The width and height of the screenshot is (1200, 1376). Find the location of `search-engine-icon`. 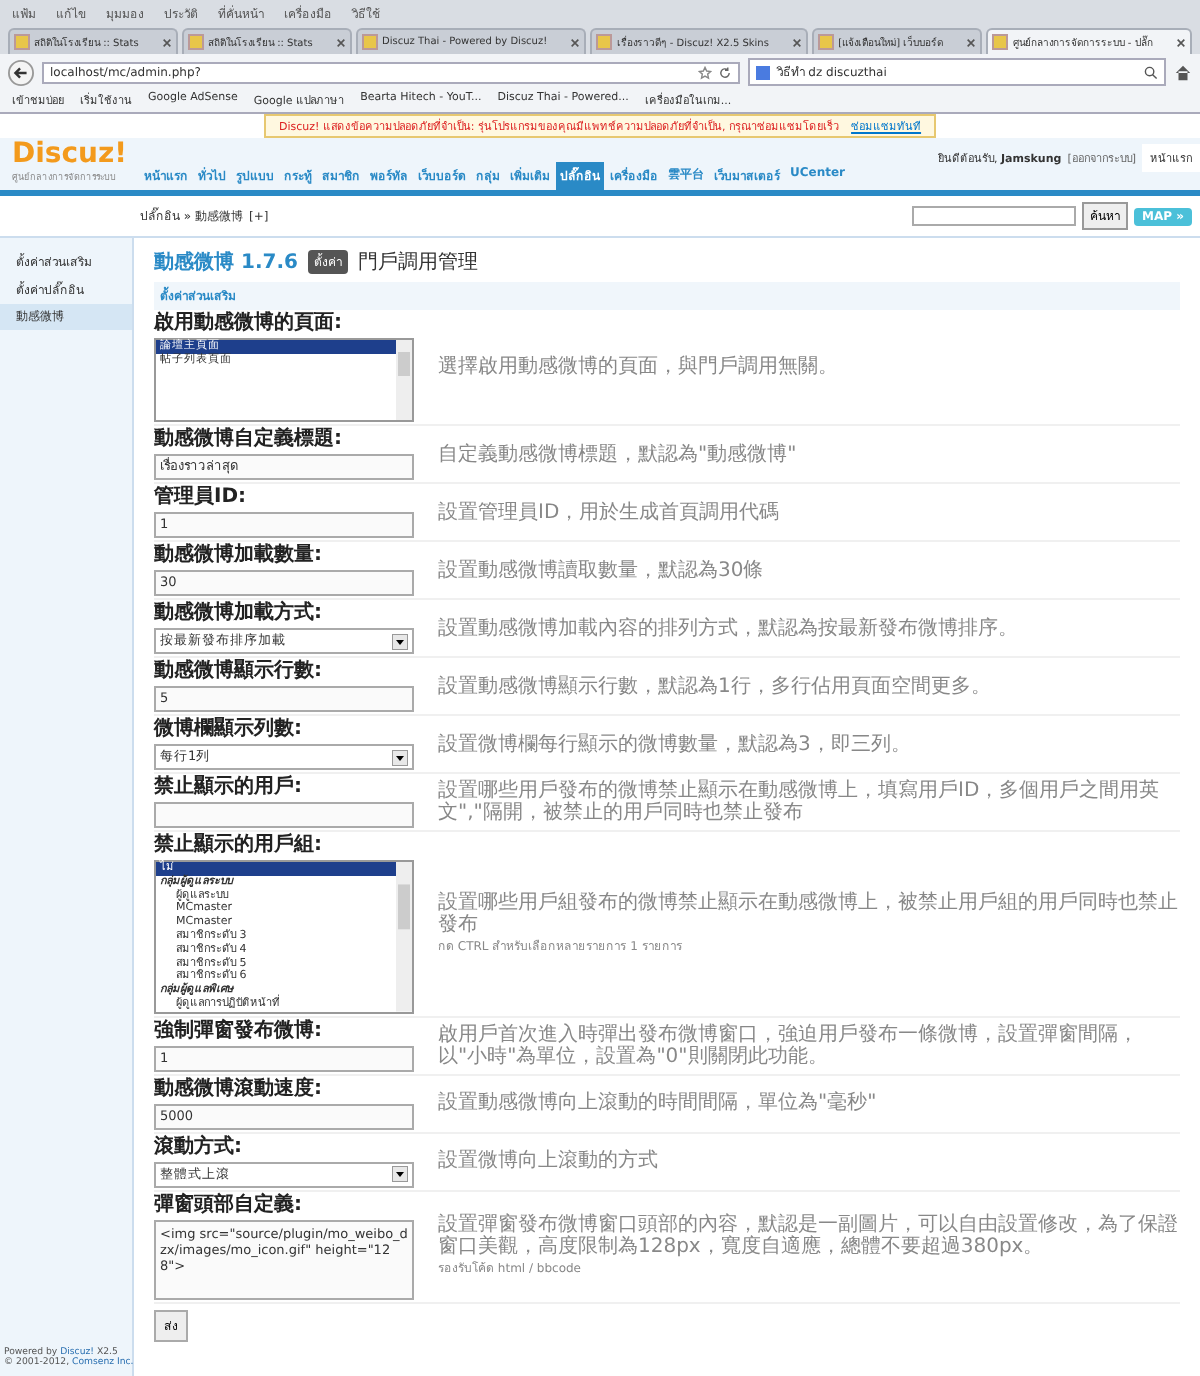

search-engine-icon is located at coordinates (763, 72).